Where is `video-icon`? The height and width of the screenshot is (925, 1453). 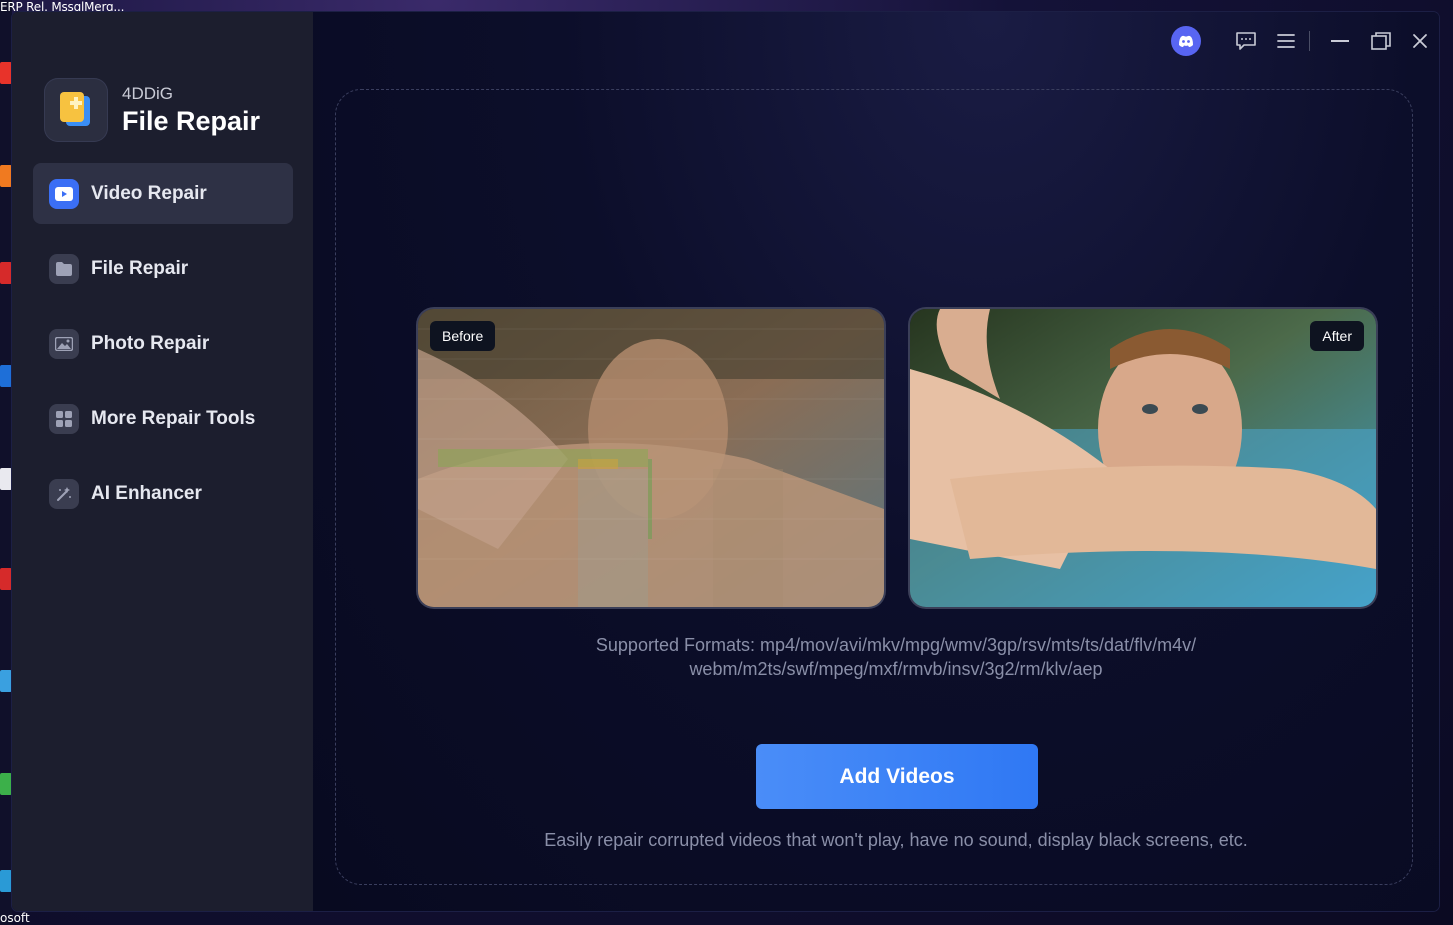 video-icon is located at coordinates (64, 193).